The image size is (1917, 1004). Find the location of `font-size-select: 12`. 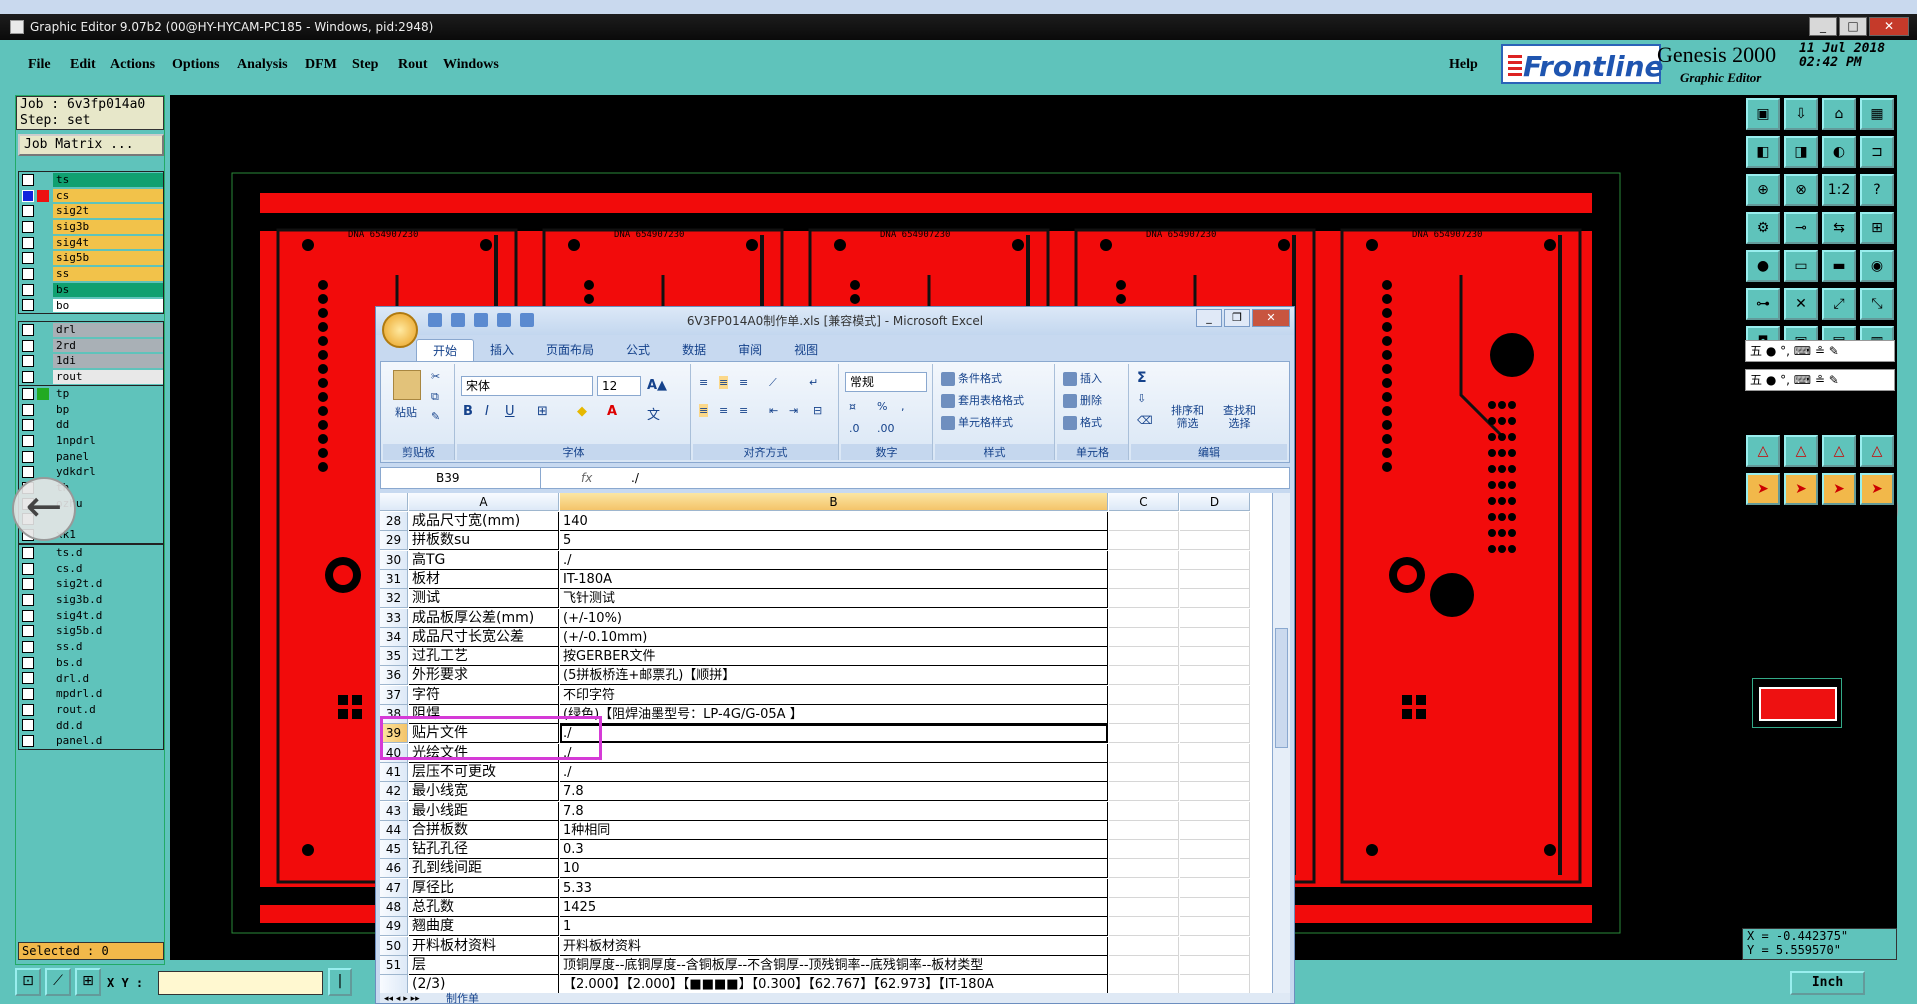

font-size-select: 12 is located at coordinates (619, 386).